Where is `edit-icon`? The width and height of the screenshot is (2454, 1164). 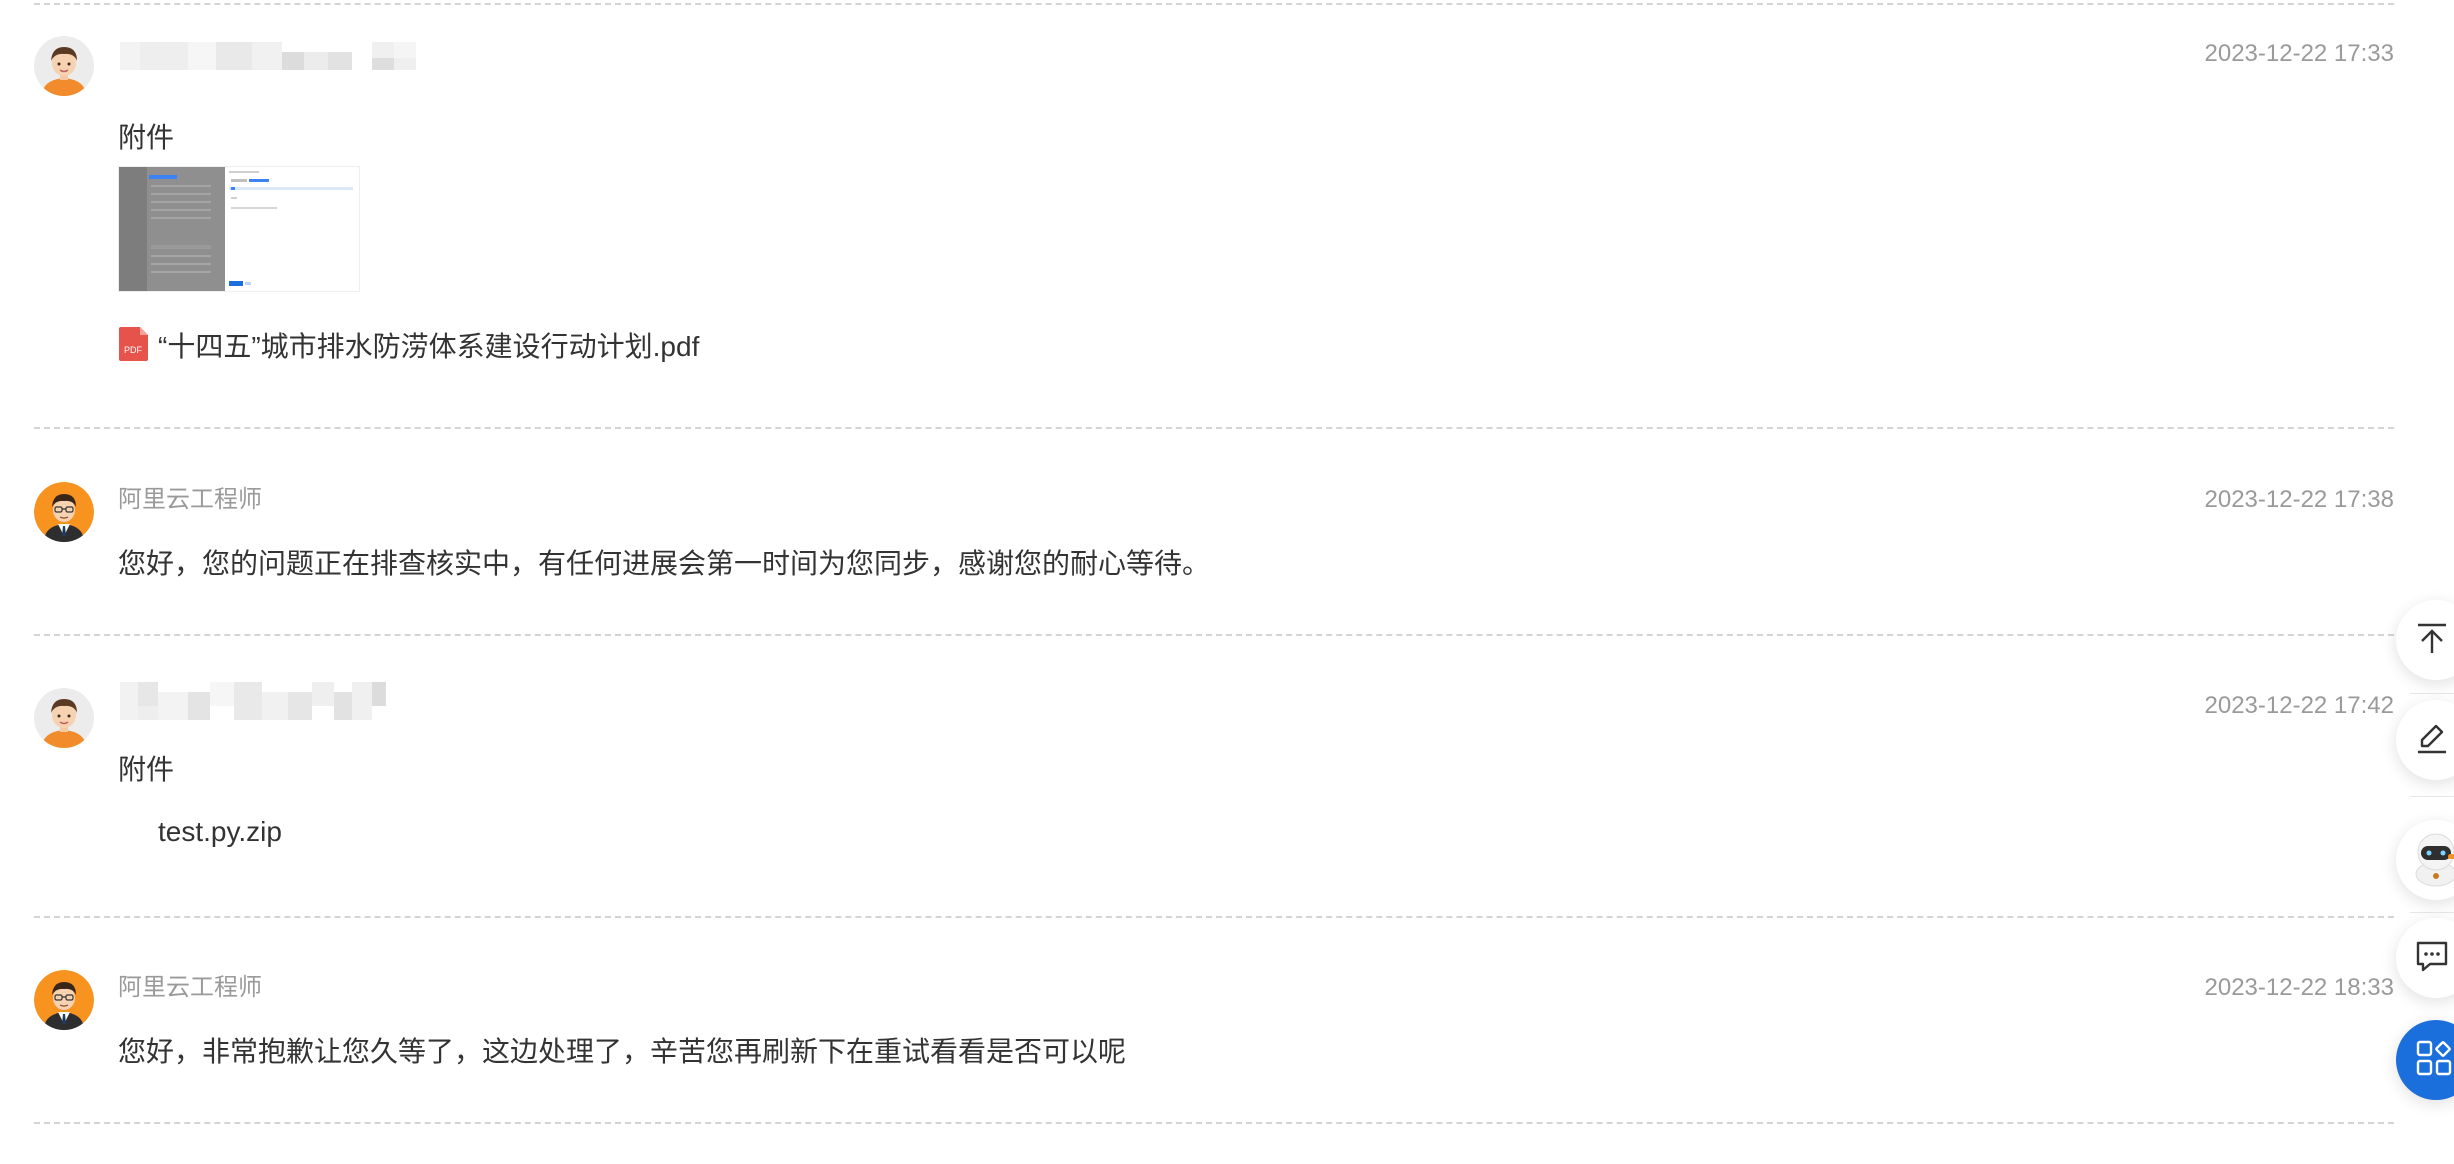
edit-icon is located at coordinates (2432, 740).